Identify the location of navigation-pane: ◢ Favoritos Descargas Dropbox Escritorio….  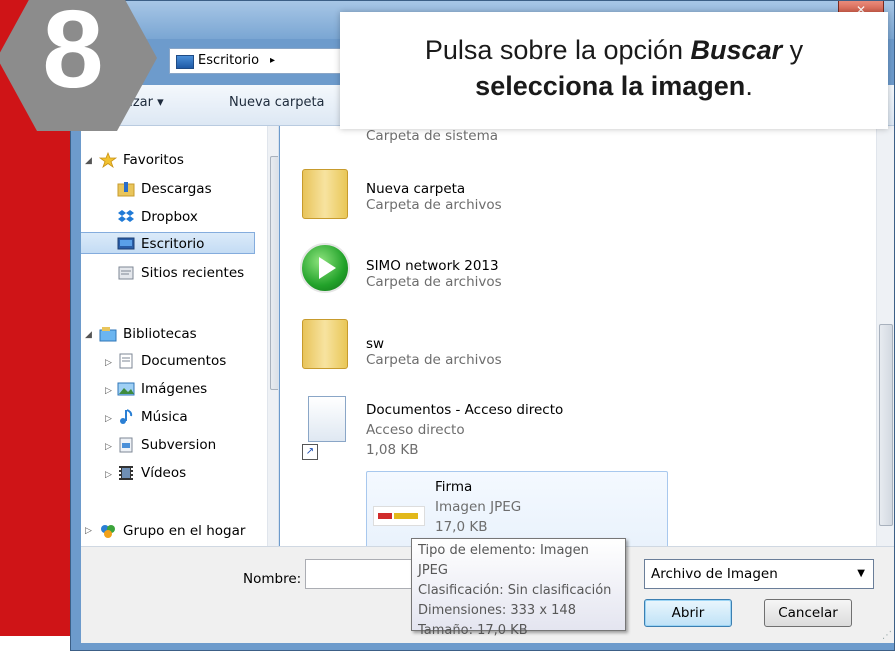
(180, 336).